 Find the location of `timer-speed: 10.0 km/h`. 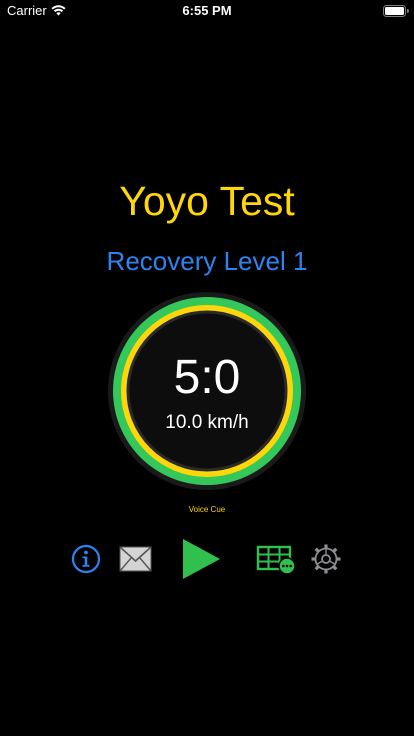

timer-speed: 10.0 km/h is located at coordinates (207, 422).